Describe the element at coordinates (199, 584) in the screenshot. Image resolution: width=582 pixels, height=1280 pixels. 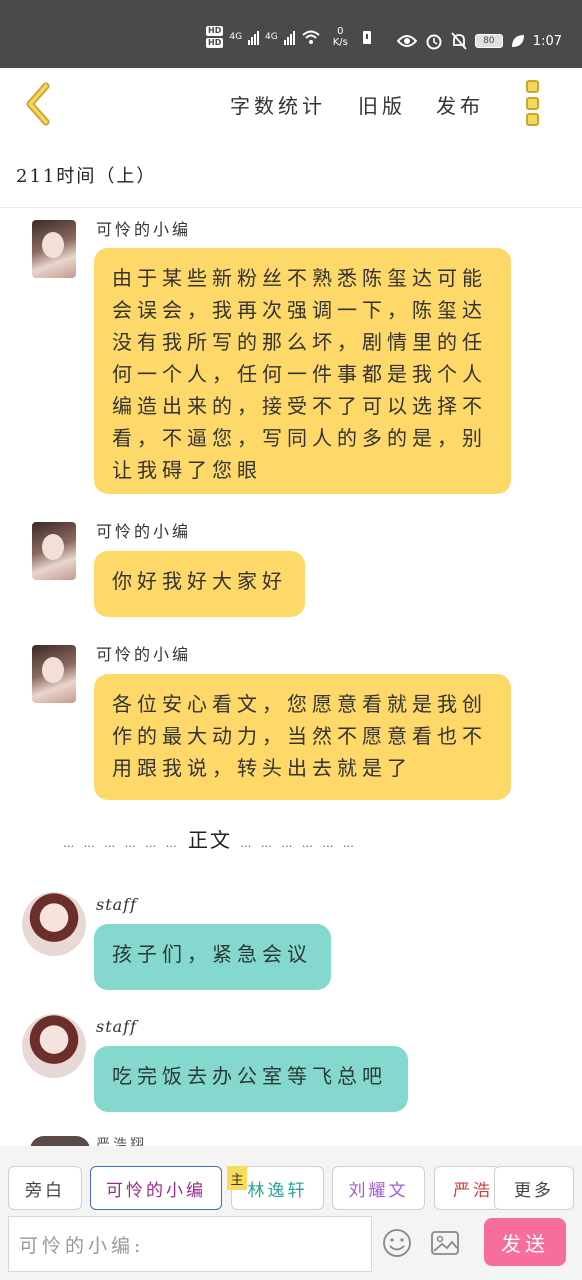
I see `message-bubble: 你好我好大家好` at that location.